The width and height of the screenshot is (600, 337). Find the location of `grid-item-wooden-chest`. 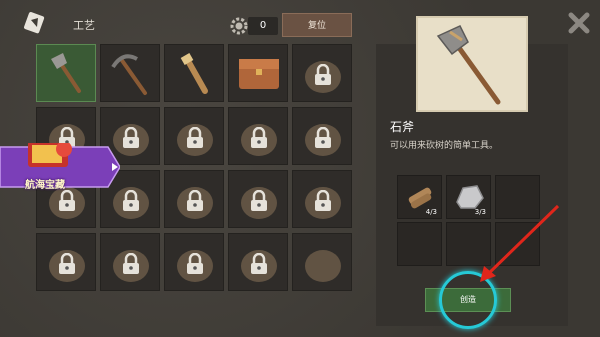

grid-item-wooden-chest is located at coordinates (258, 73).